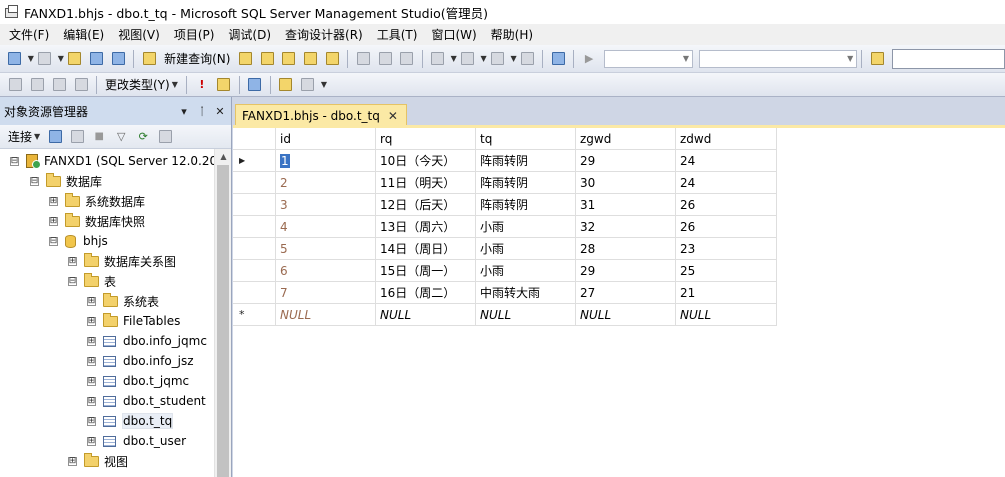  Describe the element at coordinates (286, 85) in the screenshot. I see `add-table-icon` at that location.